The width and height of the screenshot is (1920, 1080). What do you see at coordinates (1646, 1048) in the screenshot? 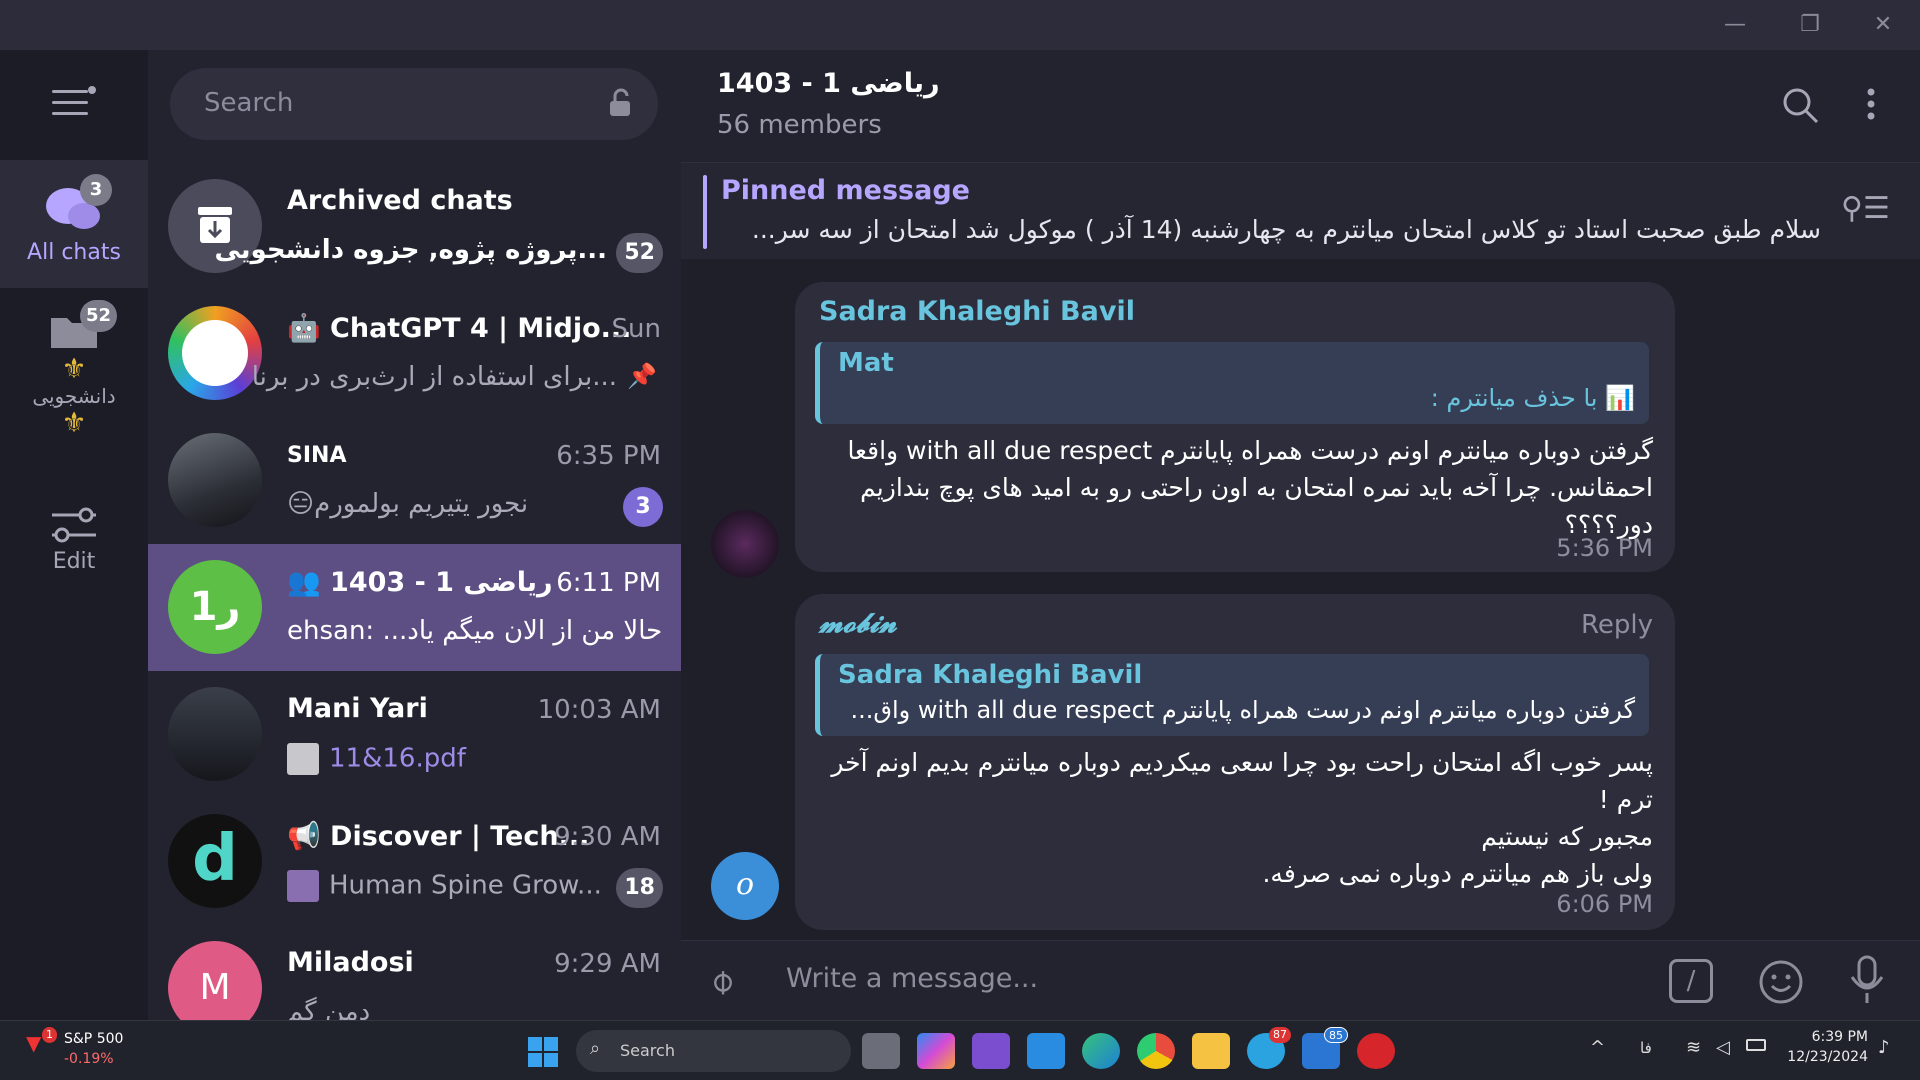
I see `language-indicator: فا` at bounding box center [1646, 1048].